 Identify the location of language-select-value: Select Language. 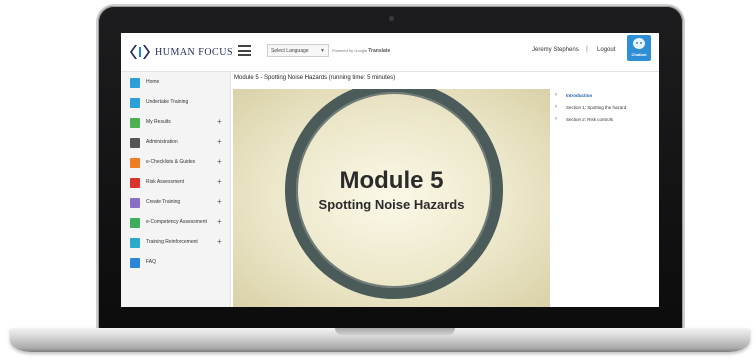
(290, 51).